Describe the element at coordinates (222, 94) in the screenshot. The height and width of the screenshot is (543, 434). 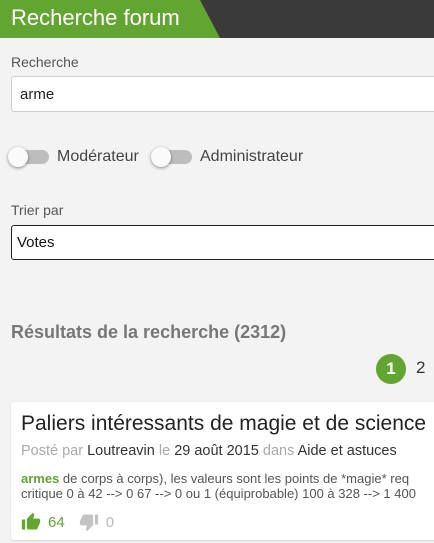
I see `search-input` at that location.